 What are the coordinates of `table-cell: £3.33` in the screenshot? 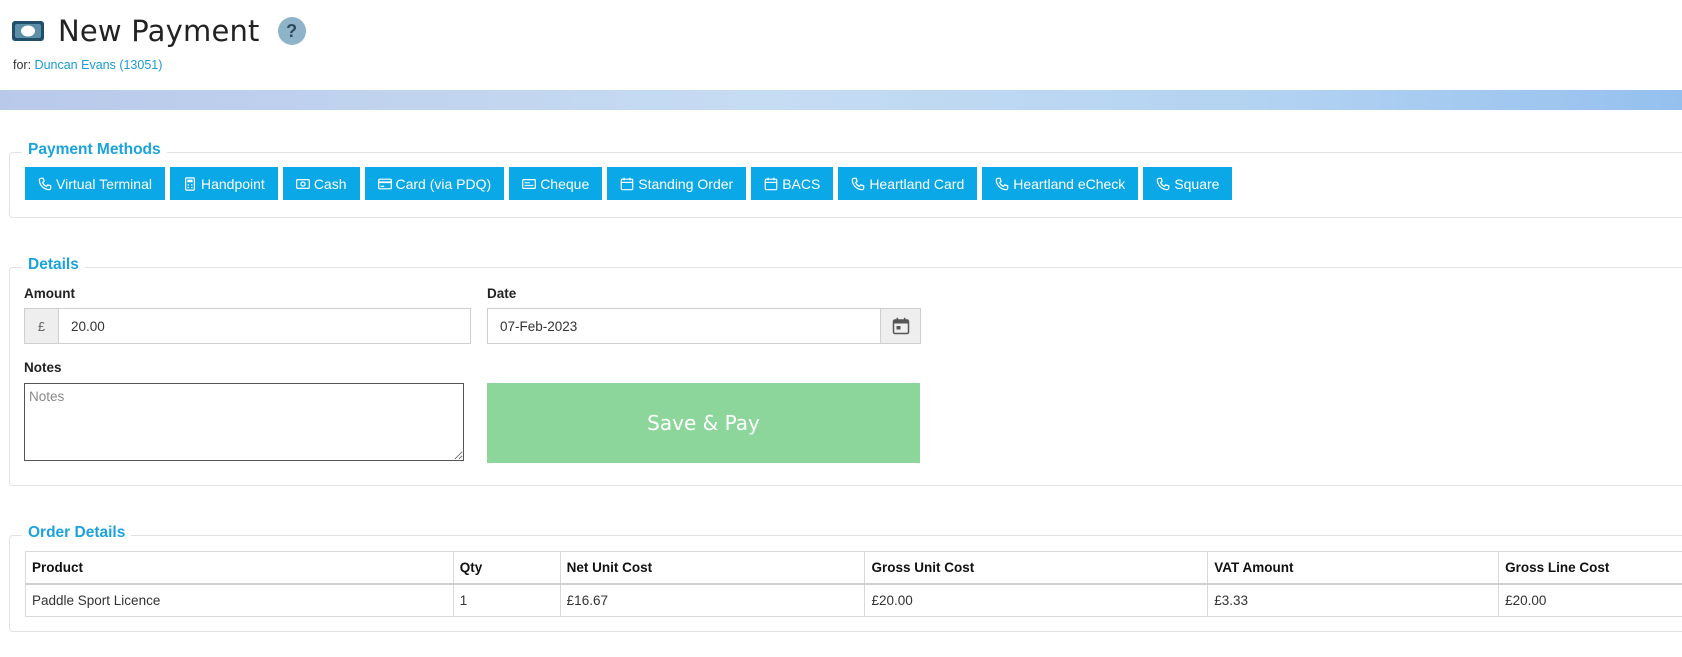 It's located at (1353, 600).